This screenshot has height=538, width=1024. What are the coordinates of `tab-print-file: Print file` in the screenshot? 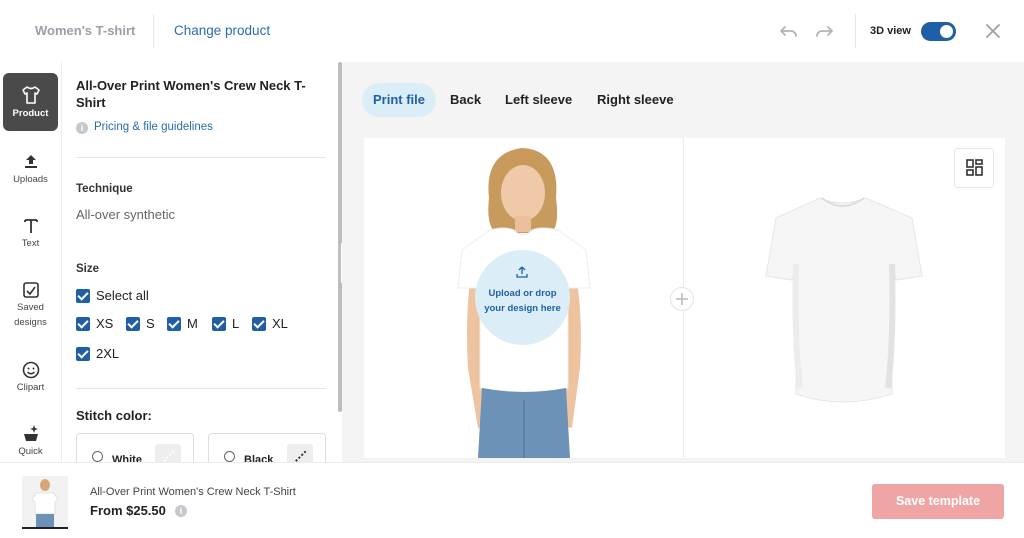 It's located at (399, 100).